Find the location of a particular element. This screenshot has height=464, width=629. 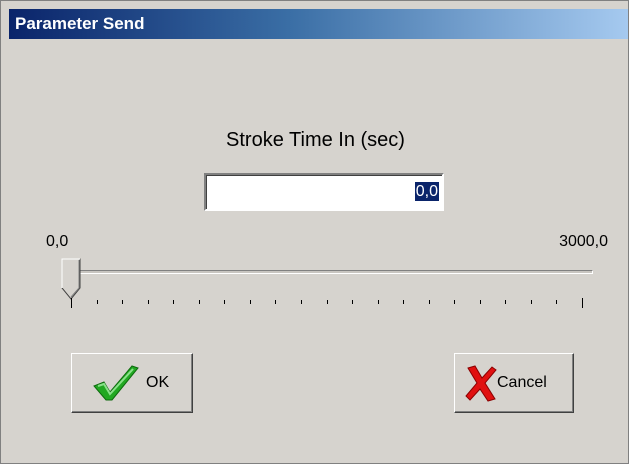

cancel-button: Cancel is located at coordinates (514, 383).